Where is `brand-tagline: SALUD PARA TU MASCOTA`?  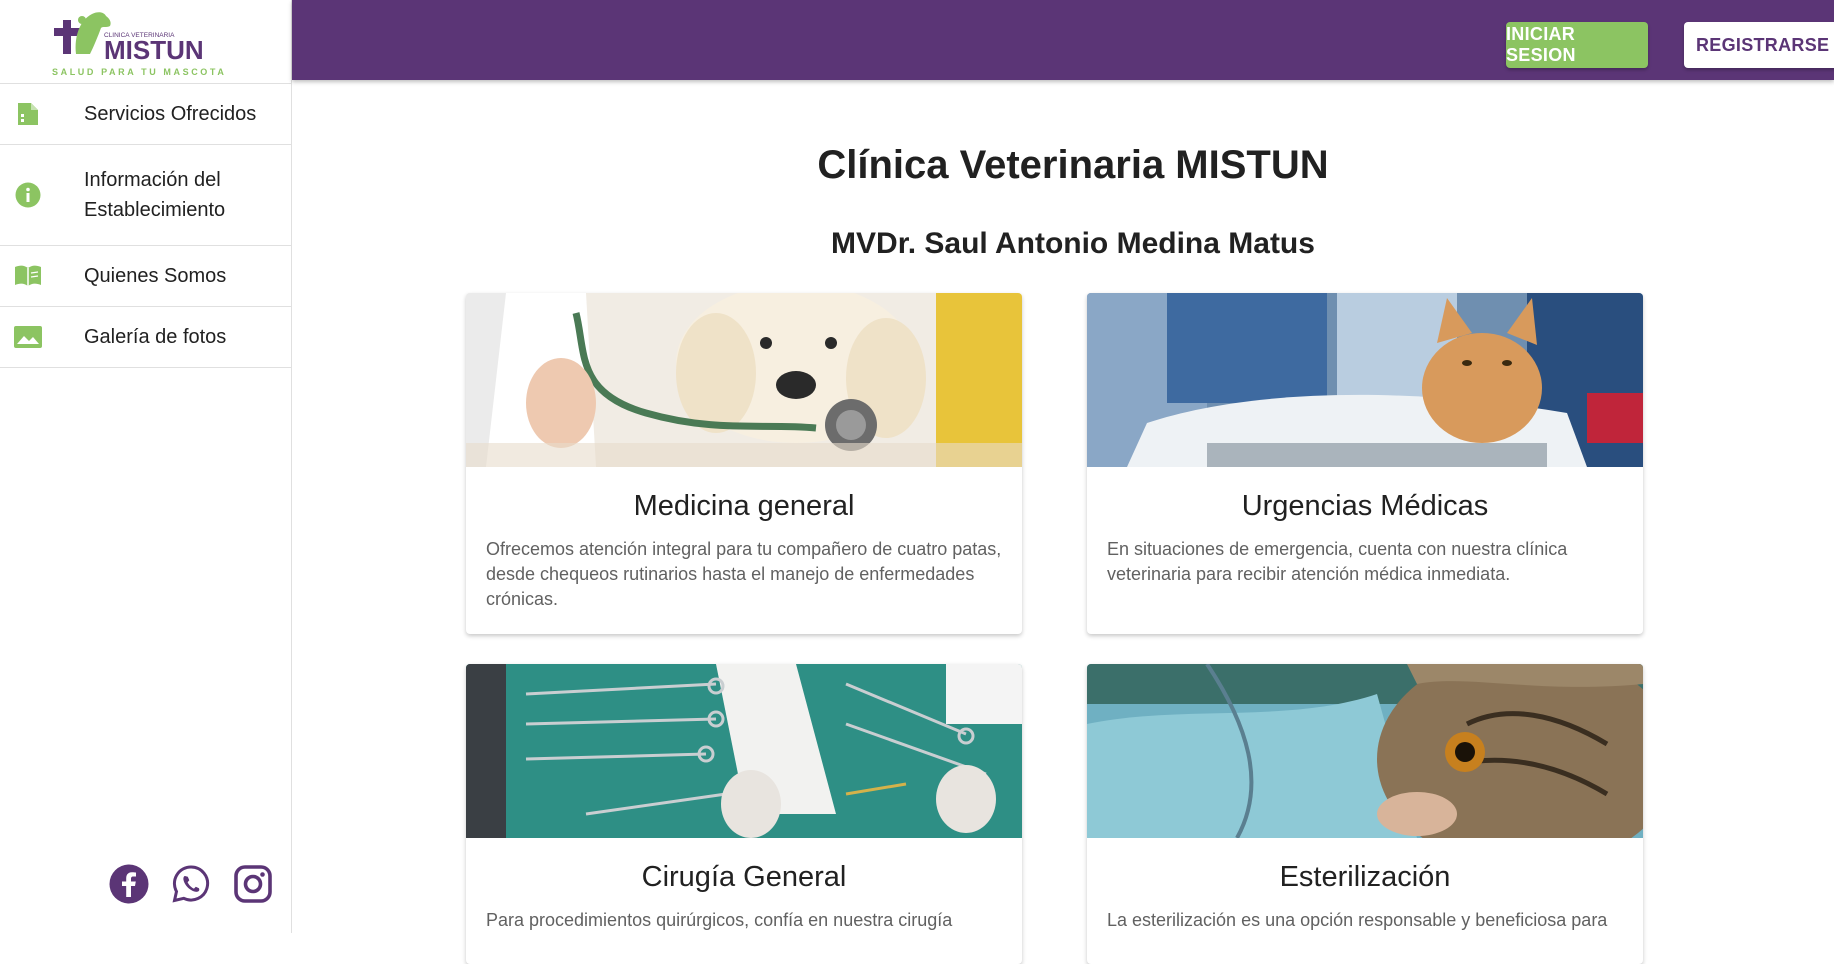
brand-tagline: SALUD PARA TU MASCOTA is located at coordinates (139, 72).